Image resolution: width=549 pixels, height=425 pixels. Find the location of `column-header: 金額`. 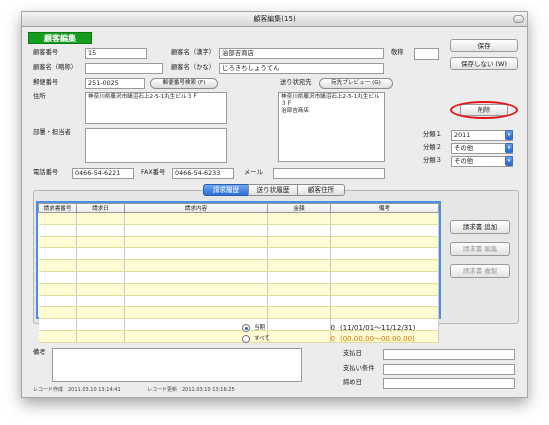

column-header: 金額 is located at coordinates (299, 208).